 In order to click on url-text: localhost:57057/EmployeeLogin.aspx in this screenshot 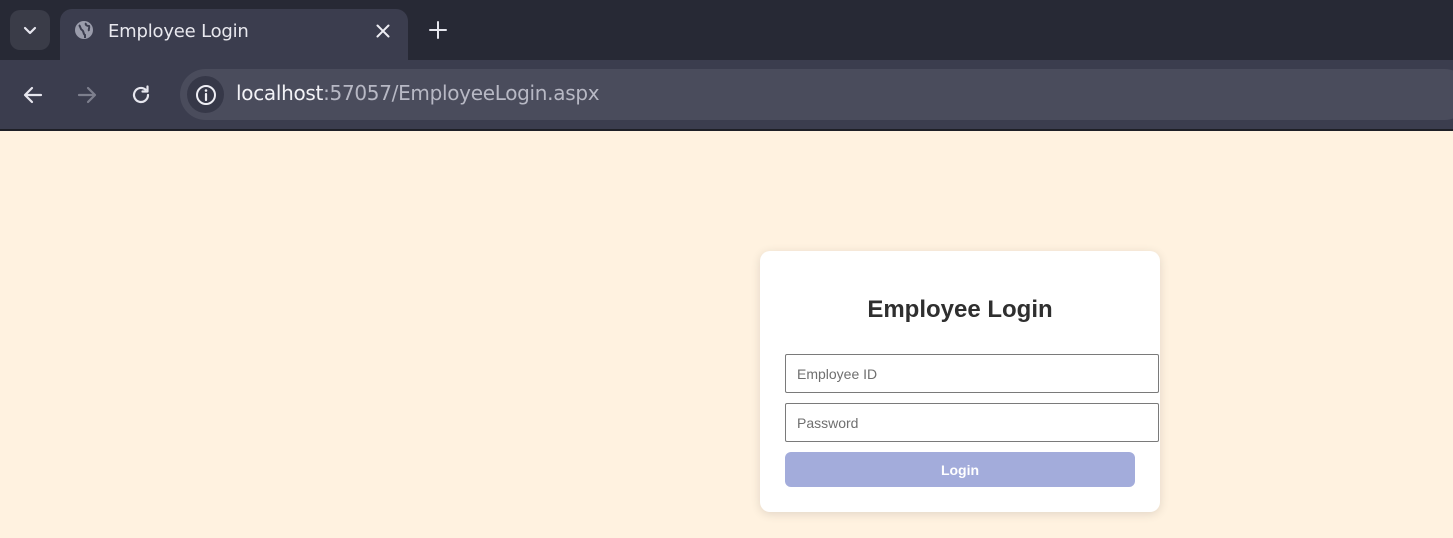, I will do `click(418, 93)`.